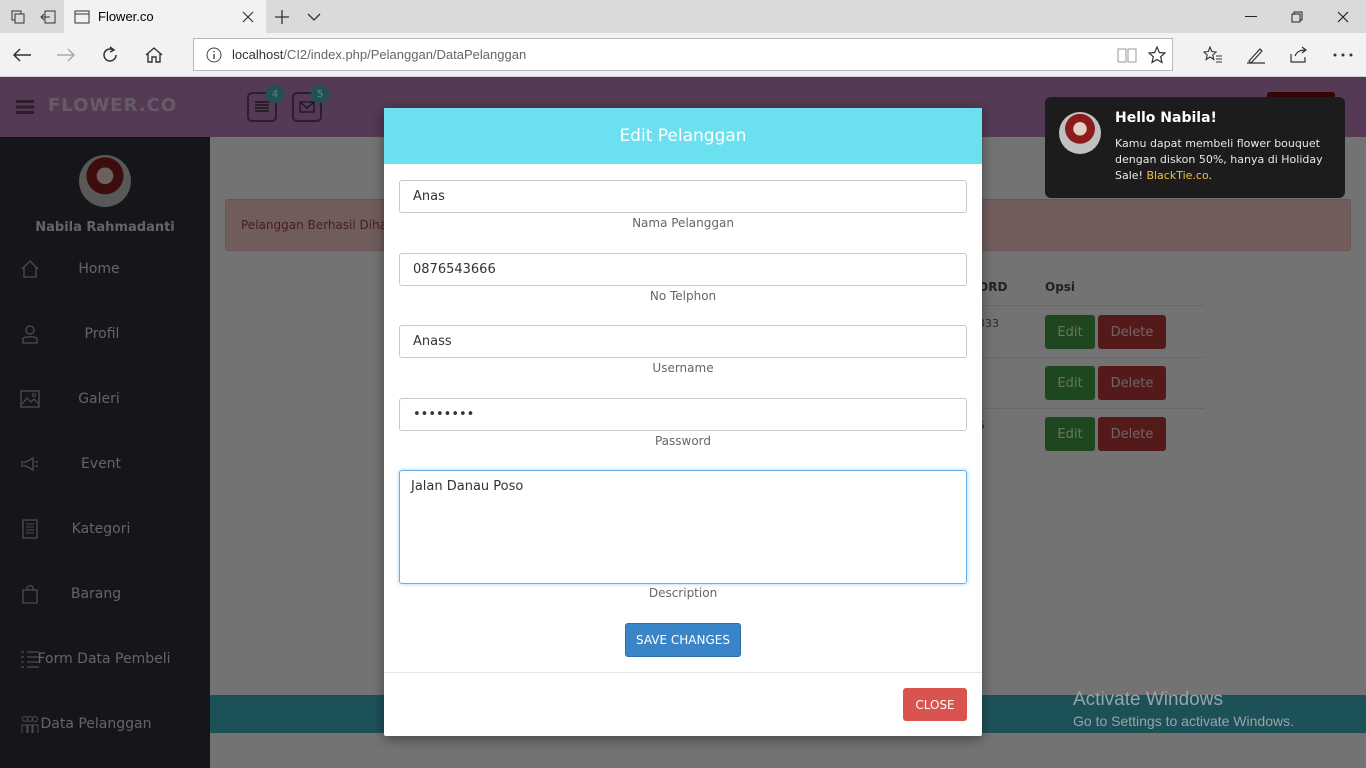  What do you see at coordinates (165, 16) in the screenshot?
I see `browser-tab: Flower.co` at bounding box center [165, 16].